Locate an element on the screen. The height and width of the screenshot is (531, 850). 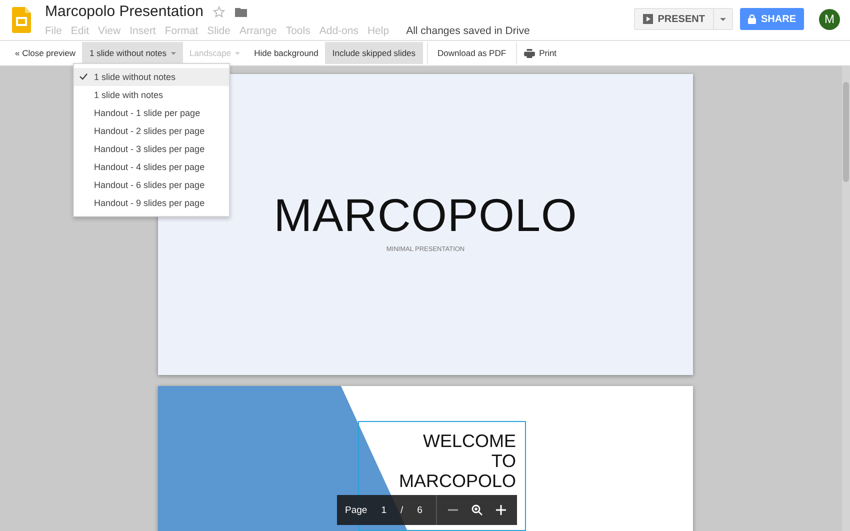
current-page: 1 is located at coordinates (383, 510).